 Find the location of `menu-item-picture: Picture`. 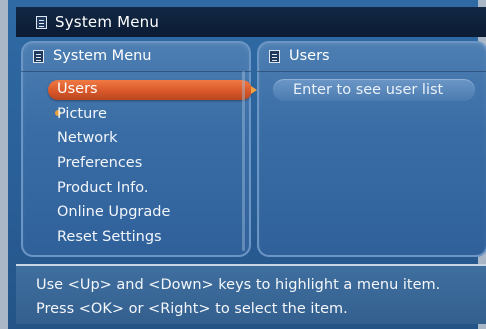

menu-item-picture: Picture is located at coordinates (136, 114).